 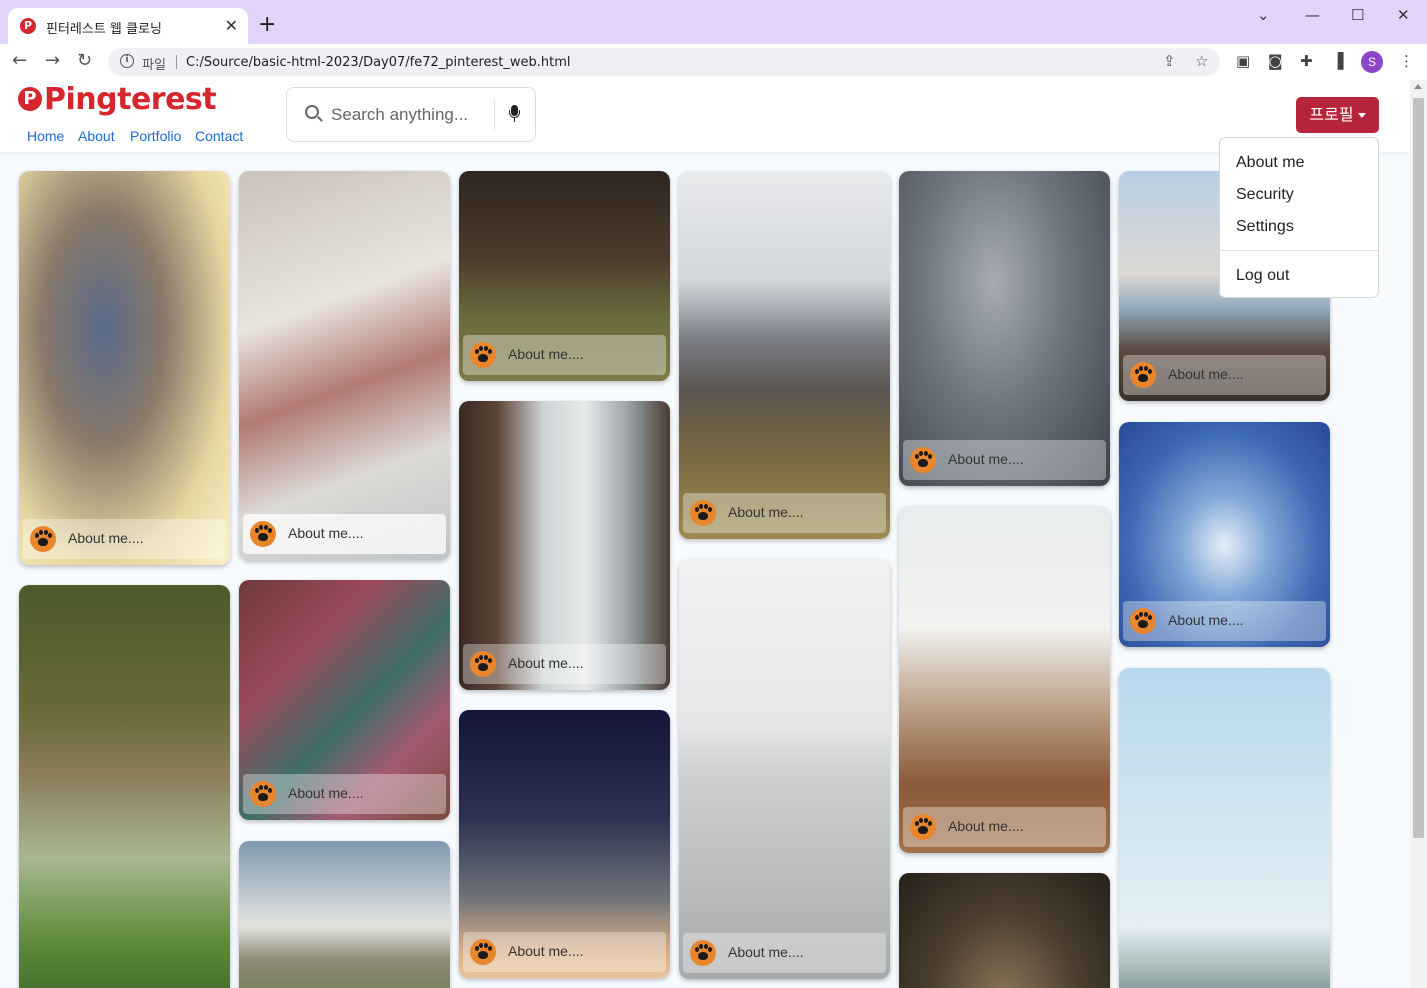 I want to click on browser-tab-strip: P 핀터레스트 웹 클로닝 ✕ + ⌄ — ☐ ✕, so click(x=713, y=22).